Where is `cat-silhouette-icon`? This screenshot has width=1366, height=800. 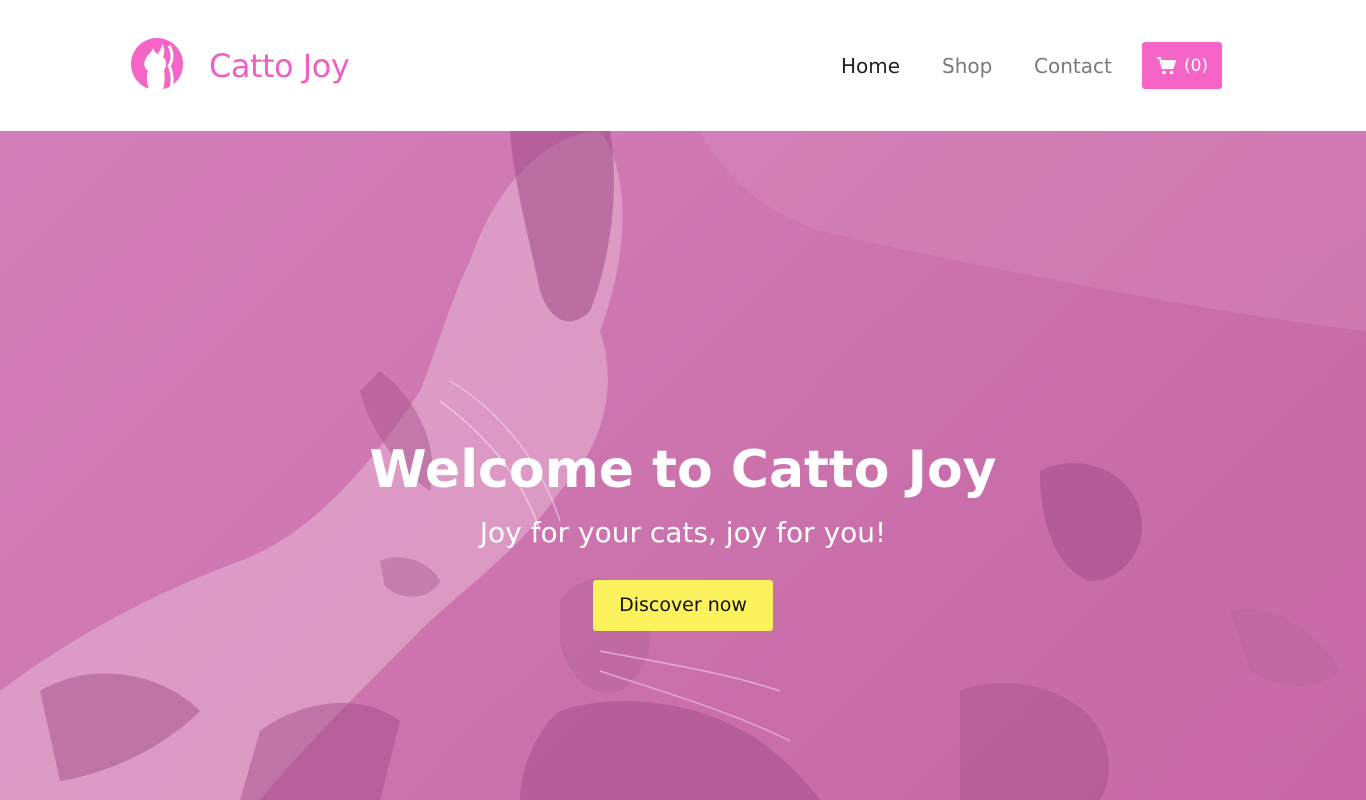 cat-silhouette-icon is located at coordinates (157, 64).